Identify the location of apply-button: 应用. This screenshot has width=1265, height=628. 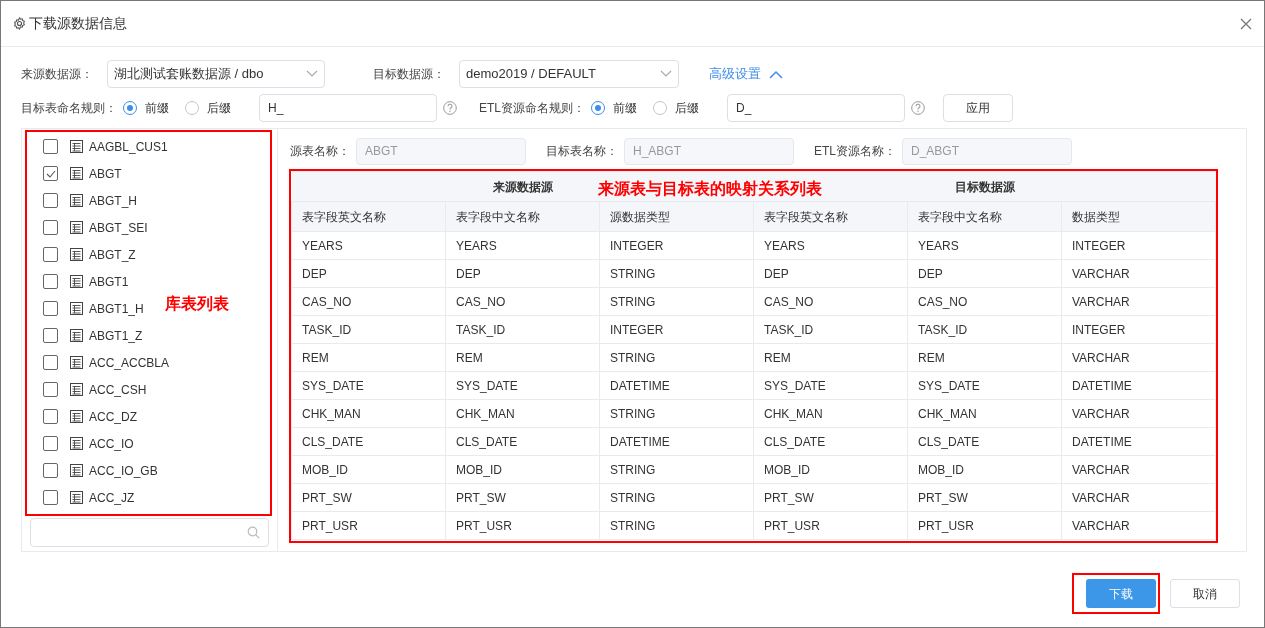
(978, 108).